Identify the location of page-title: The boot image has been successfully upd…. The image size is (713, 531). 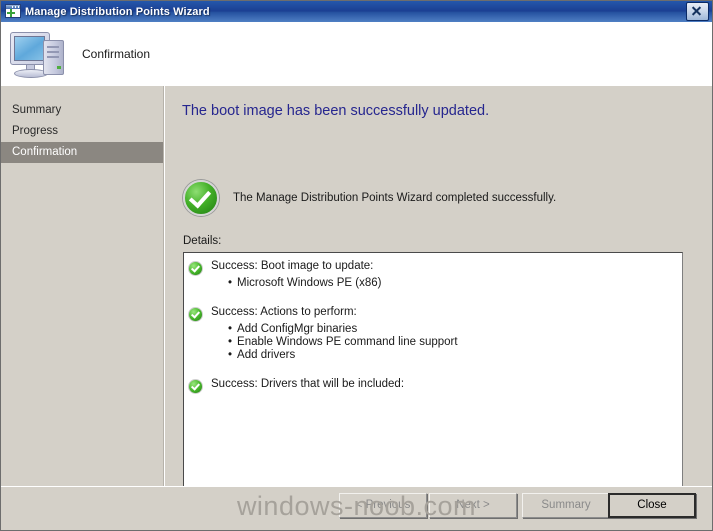
(336, 111).